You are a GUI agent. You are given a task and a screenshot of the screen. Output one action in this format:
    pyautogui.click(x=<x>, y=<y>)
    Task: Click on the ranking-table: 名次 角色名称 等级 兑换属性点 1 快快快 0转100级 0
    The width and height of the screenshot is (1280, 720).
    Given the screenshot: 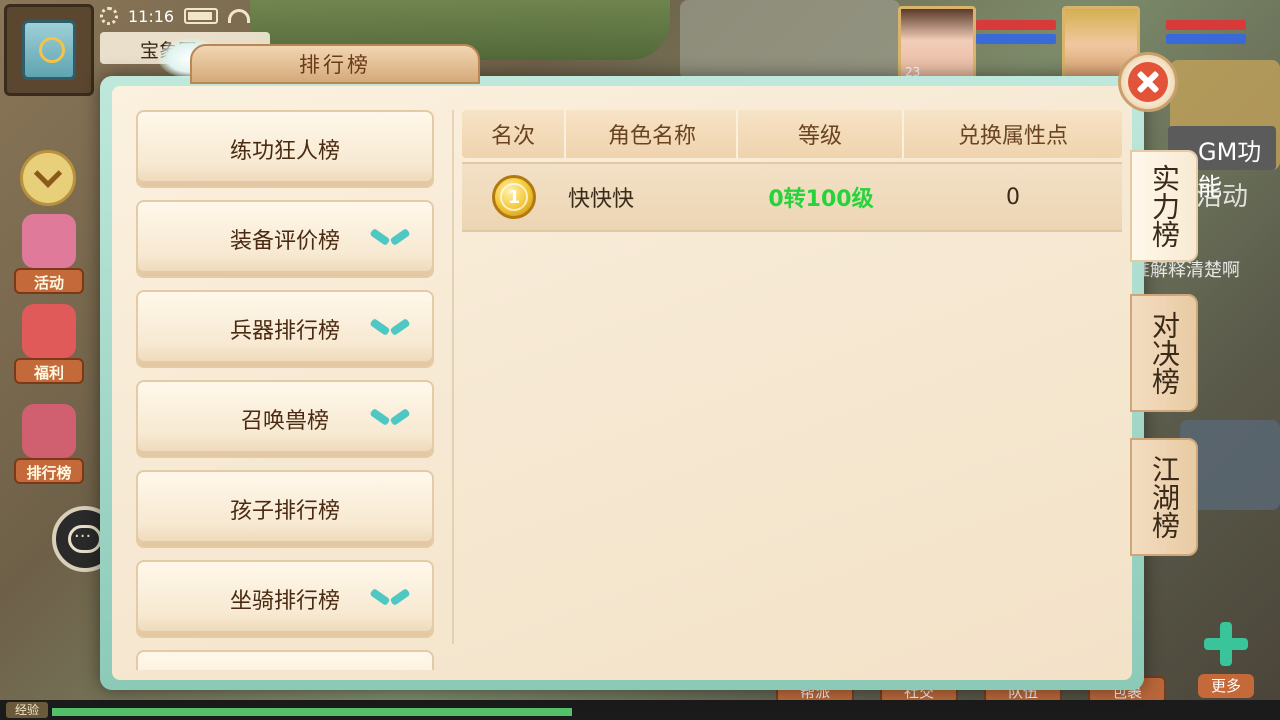 What is the action you would take?
    pyautogui.click(x=792, y=171)
    